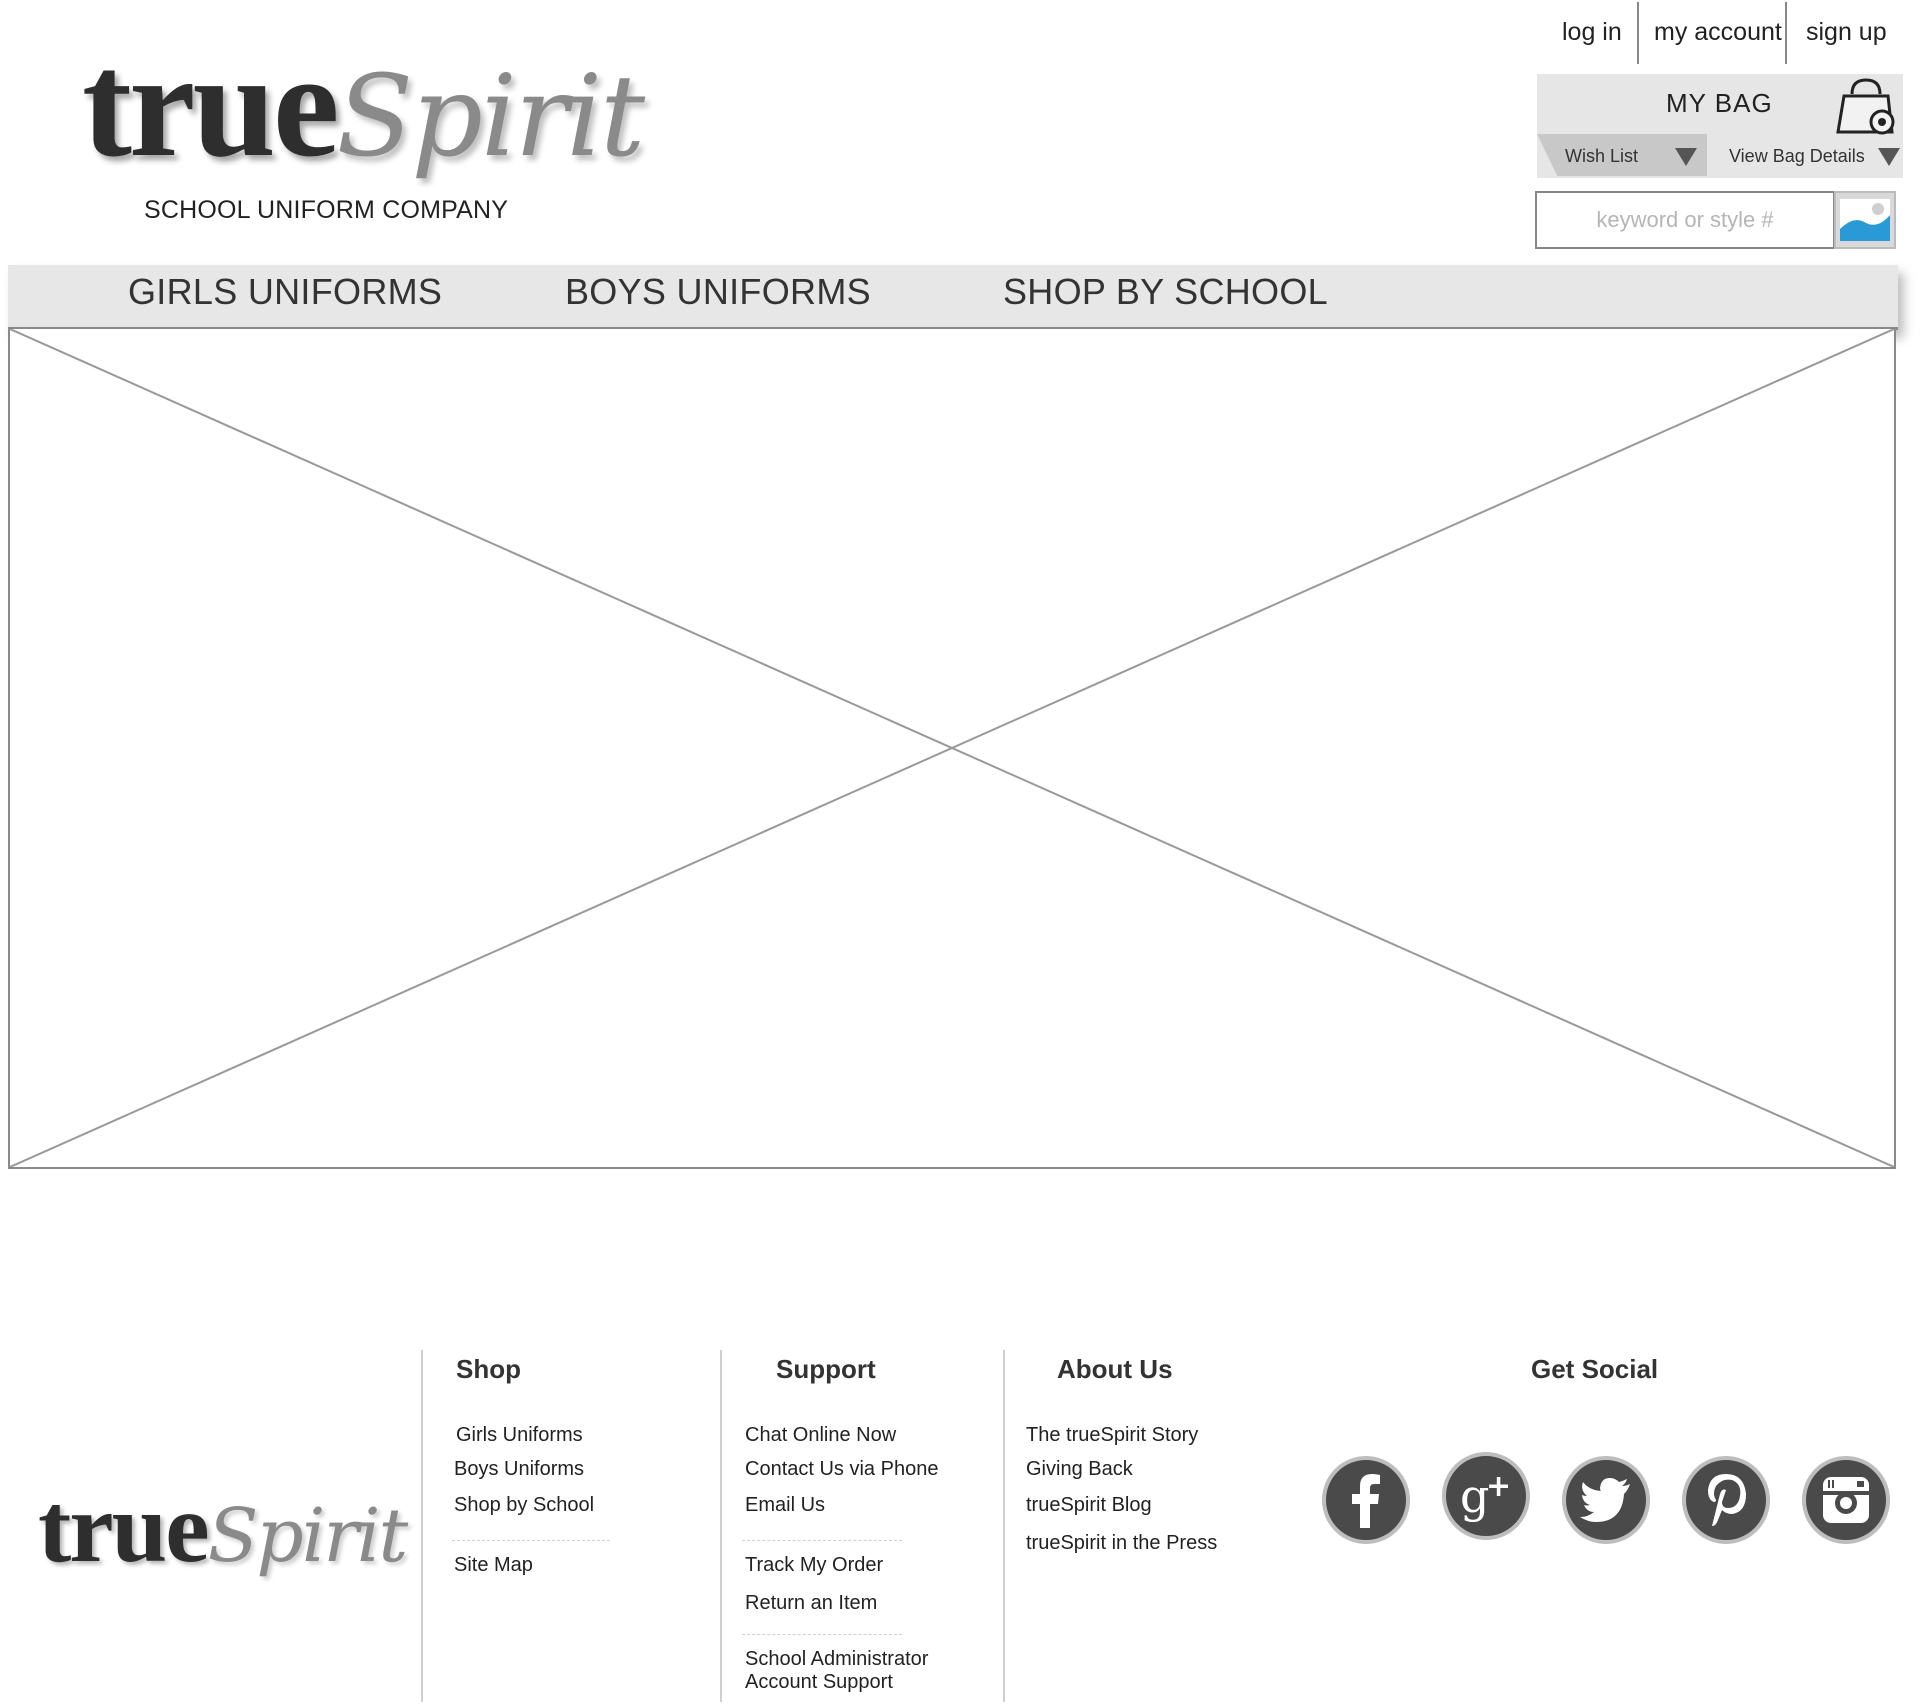  I want to click on footer-link-chat-online: Chat Online Now, so click(820, 1435).